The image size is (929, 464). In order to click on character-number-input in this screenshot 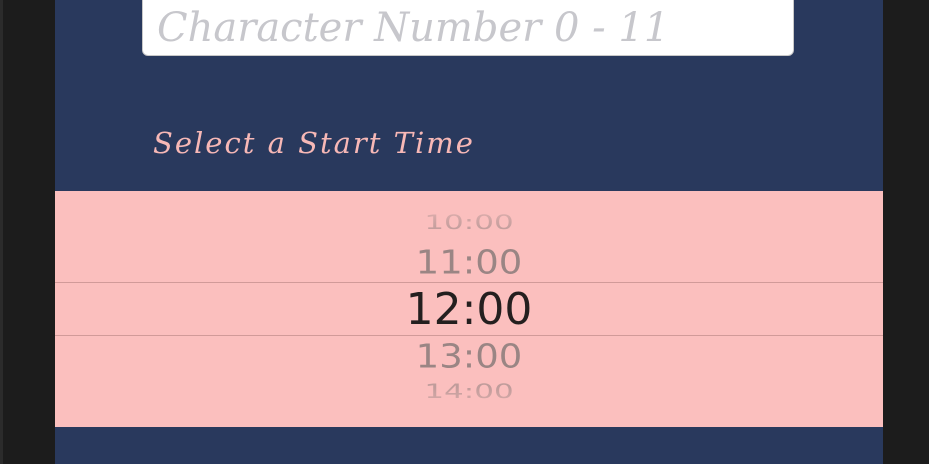, I will do `click(468, 28)`.